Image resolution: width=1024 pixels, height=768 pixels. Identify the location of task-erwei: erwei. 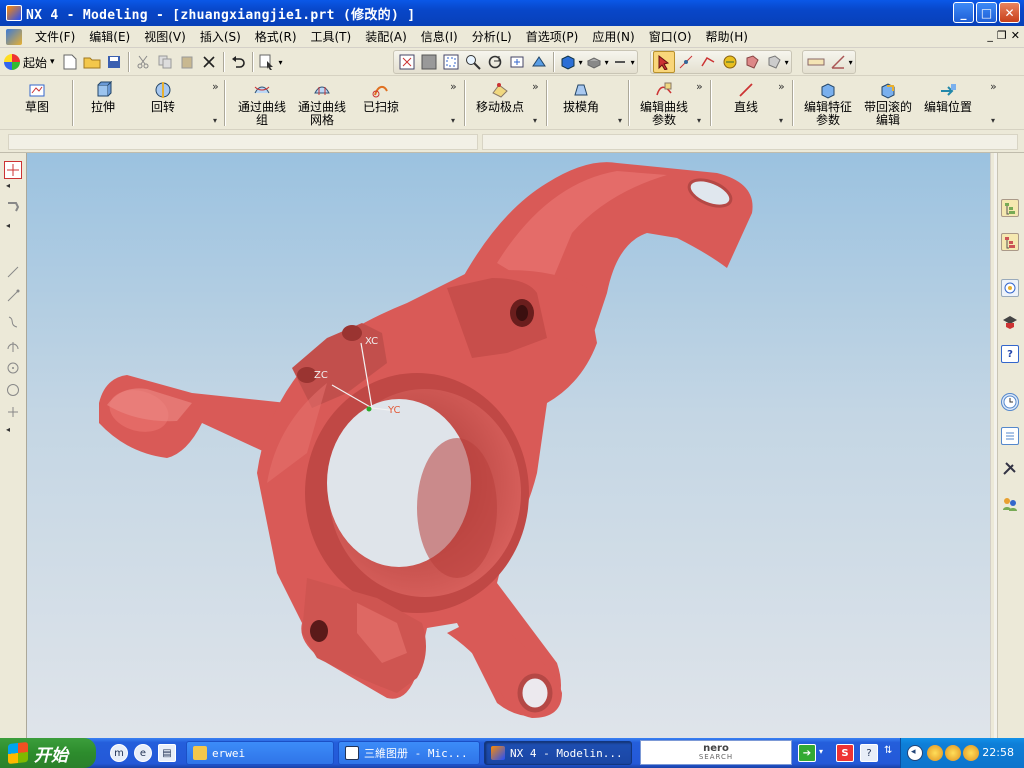
(260, 753).